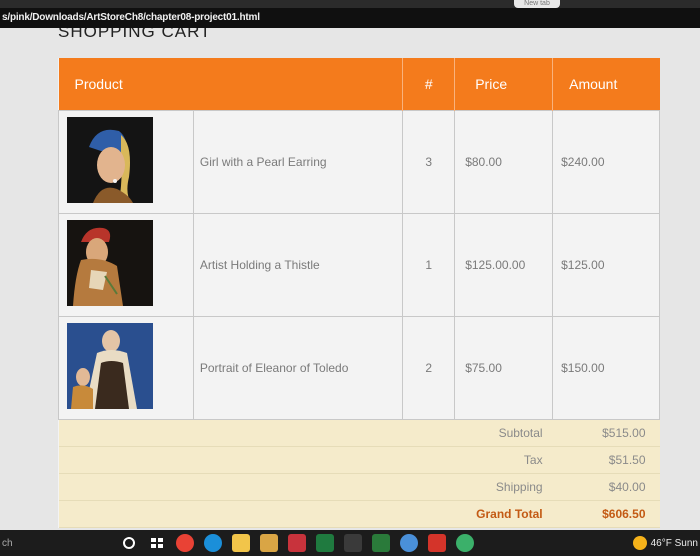 This screenshot has height=556, width=700. Describe the element at coordinates (606, 367) in the screenshot. I see `product-amount: $150.00` at that location.